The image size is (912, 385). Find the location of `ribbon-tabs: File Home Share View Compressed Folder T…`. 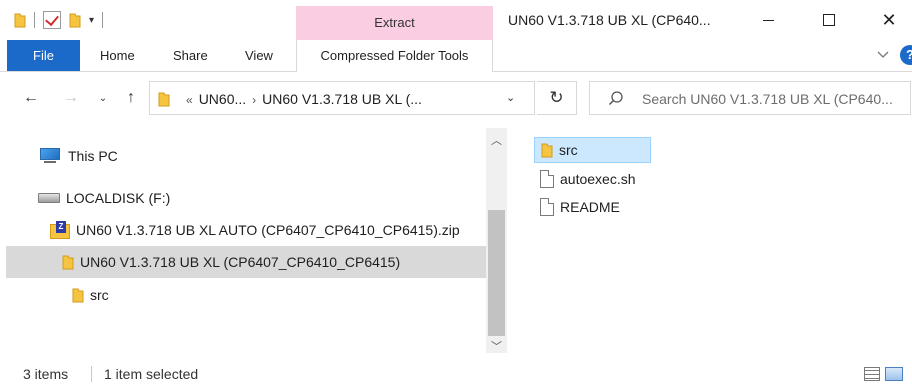

ribbon-tabs: File Home Share View Compressed Folder T… is located at coordinates (456, 56).